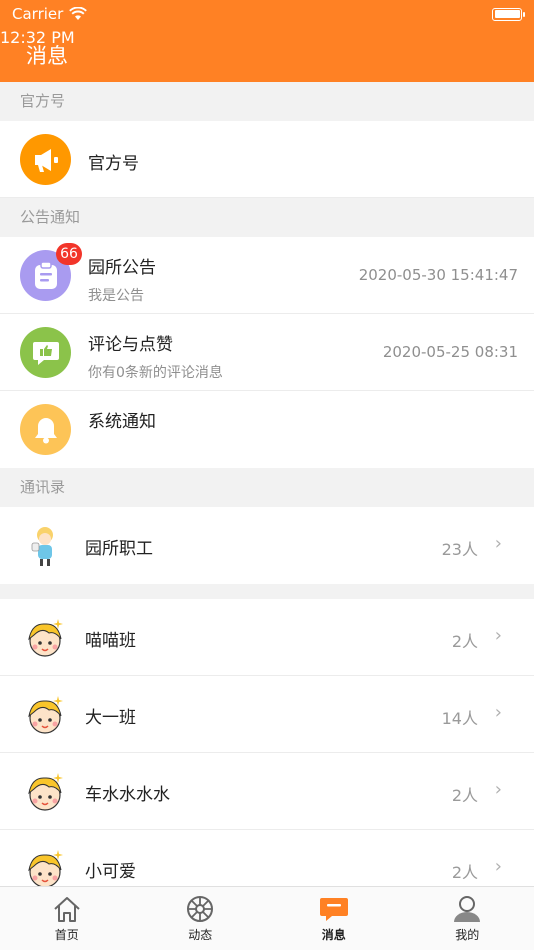 This screenshot has height=950, width=534. I want to click on class-row: 车水水水水 2人 ›, so click(267, 791).